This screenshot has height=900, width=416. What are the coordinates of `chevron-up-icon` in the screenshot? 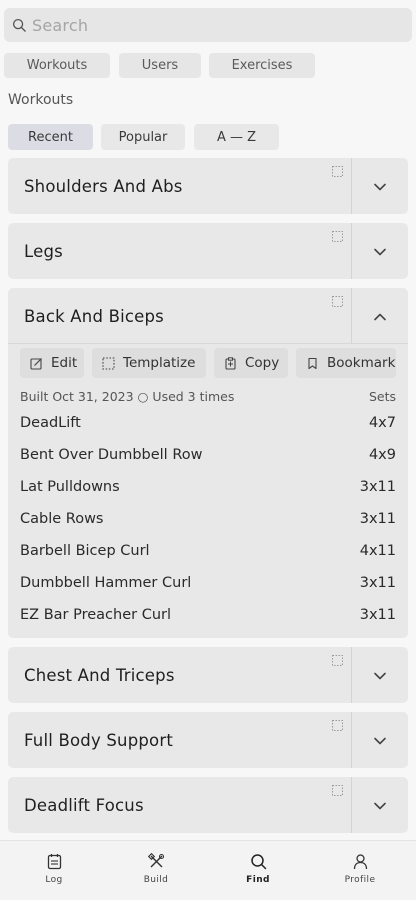 It's located at (380, 317).